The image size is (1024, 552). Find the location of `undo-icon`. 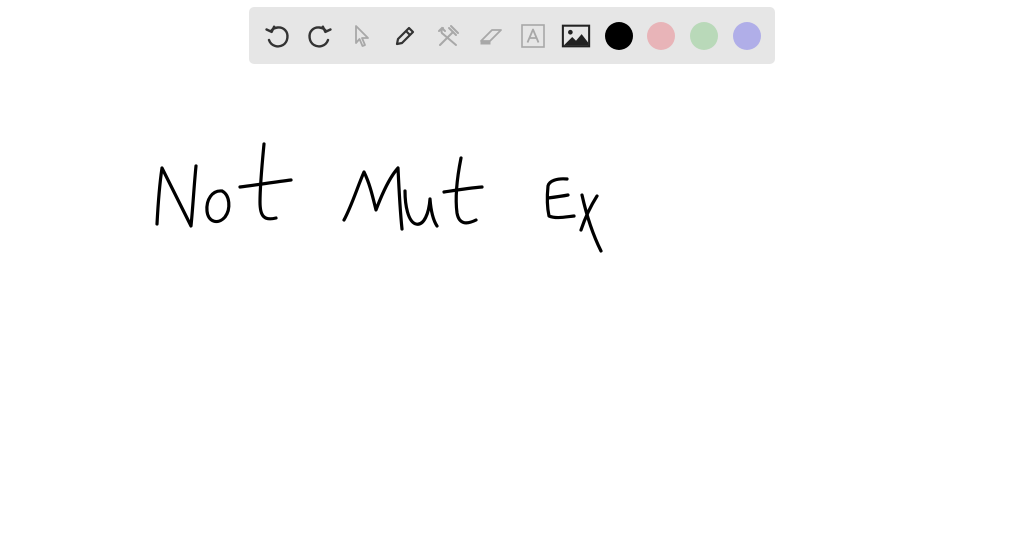

undo-icon is located at coordinates (277, 36).